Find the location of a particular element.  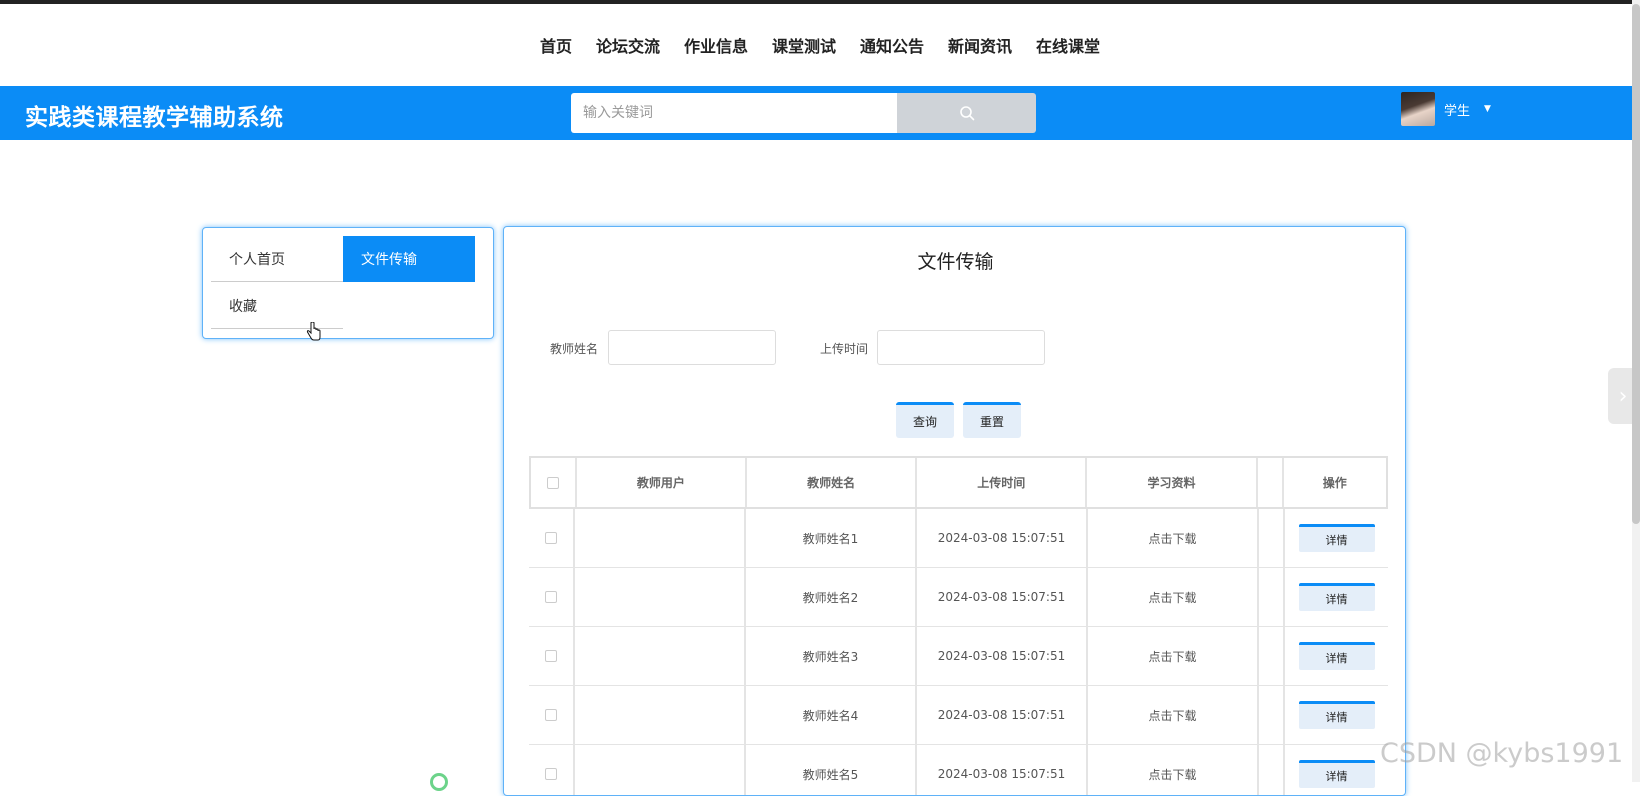

query-button: 查询 is located at coordinates (925, 420).